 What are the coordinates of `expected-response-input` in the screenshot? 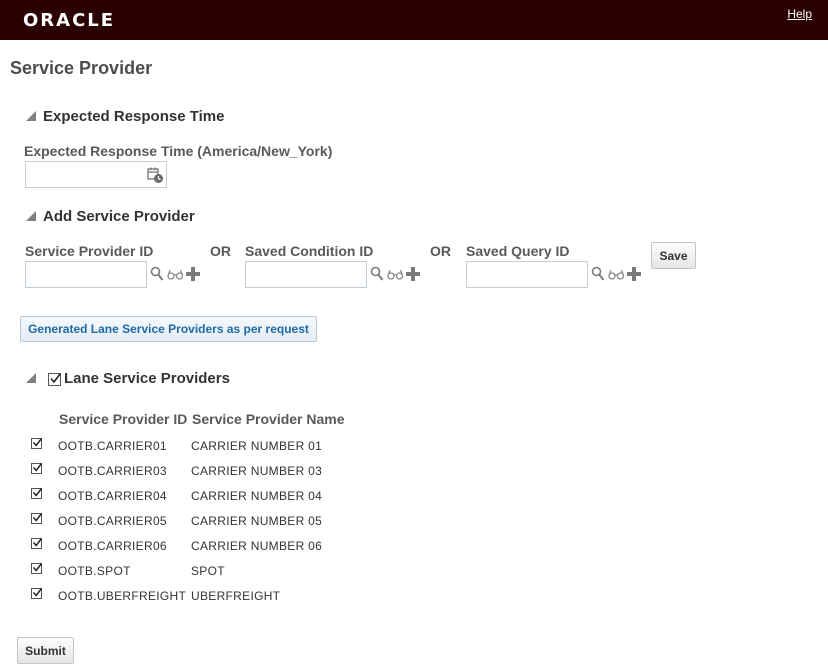 It's located at (96, 174).